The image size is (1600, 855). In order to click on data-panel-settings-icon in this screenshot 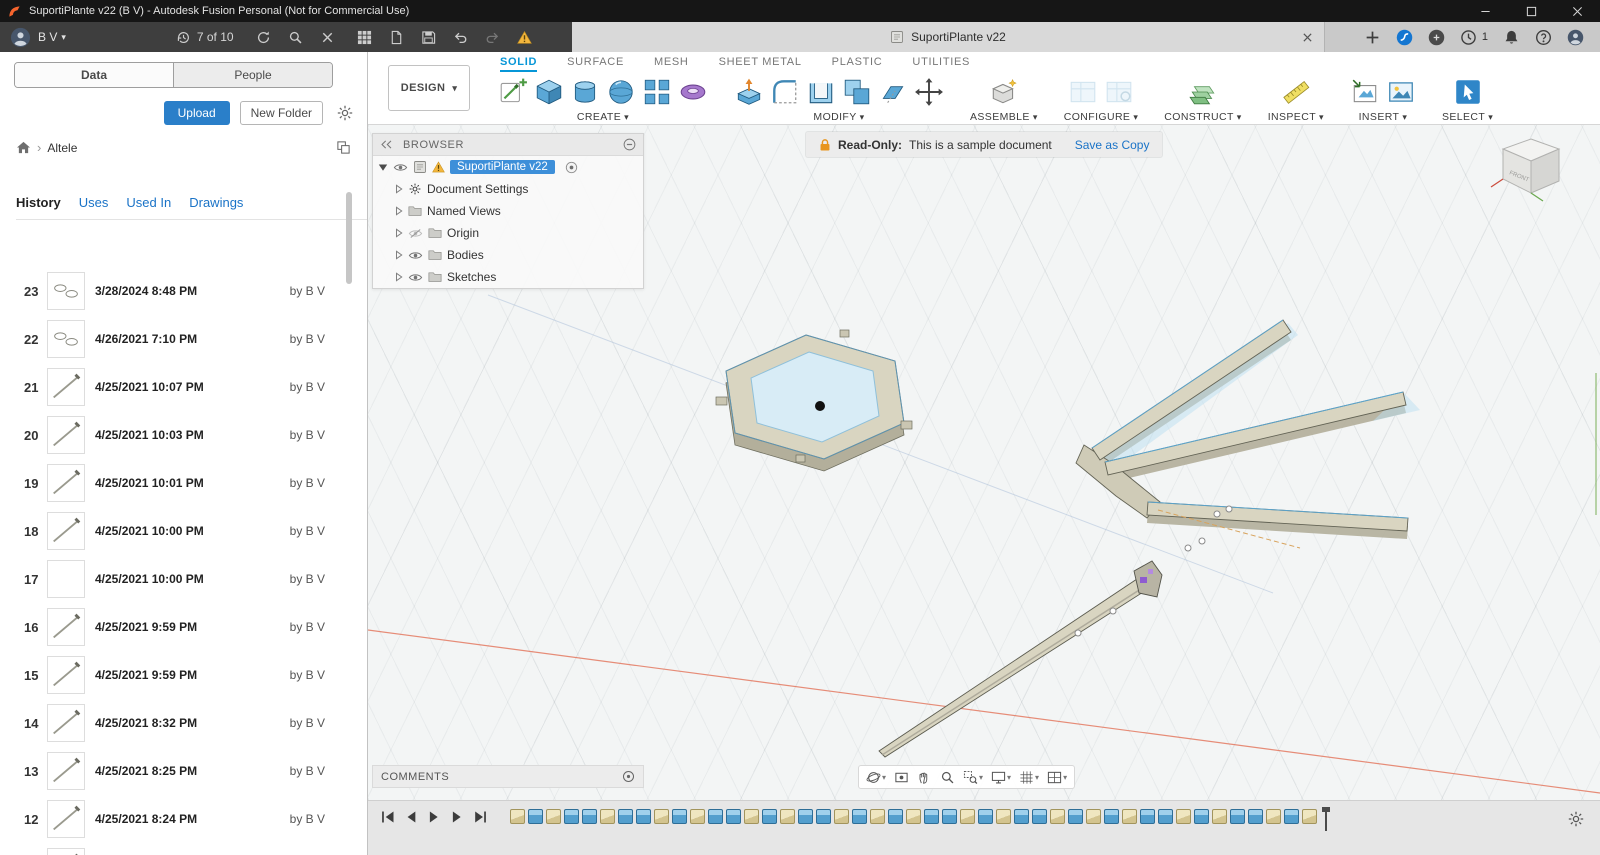, I will do `click(345, 113)`.